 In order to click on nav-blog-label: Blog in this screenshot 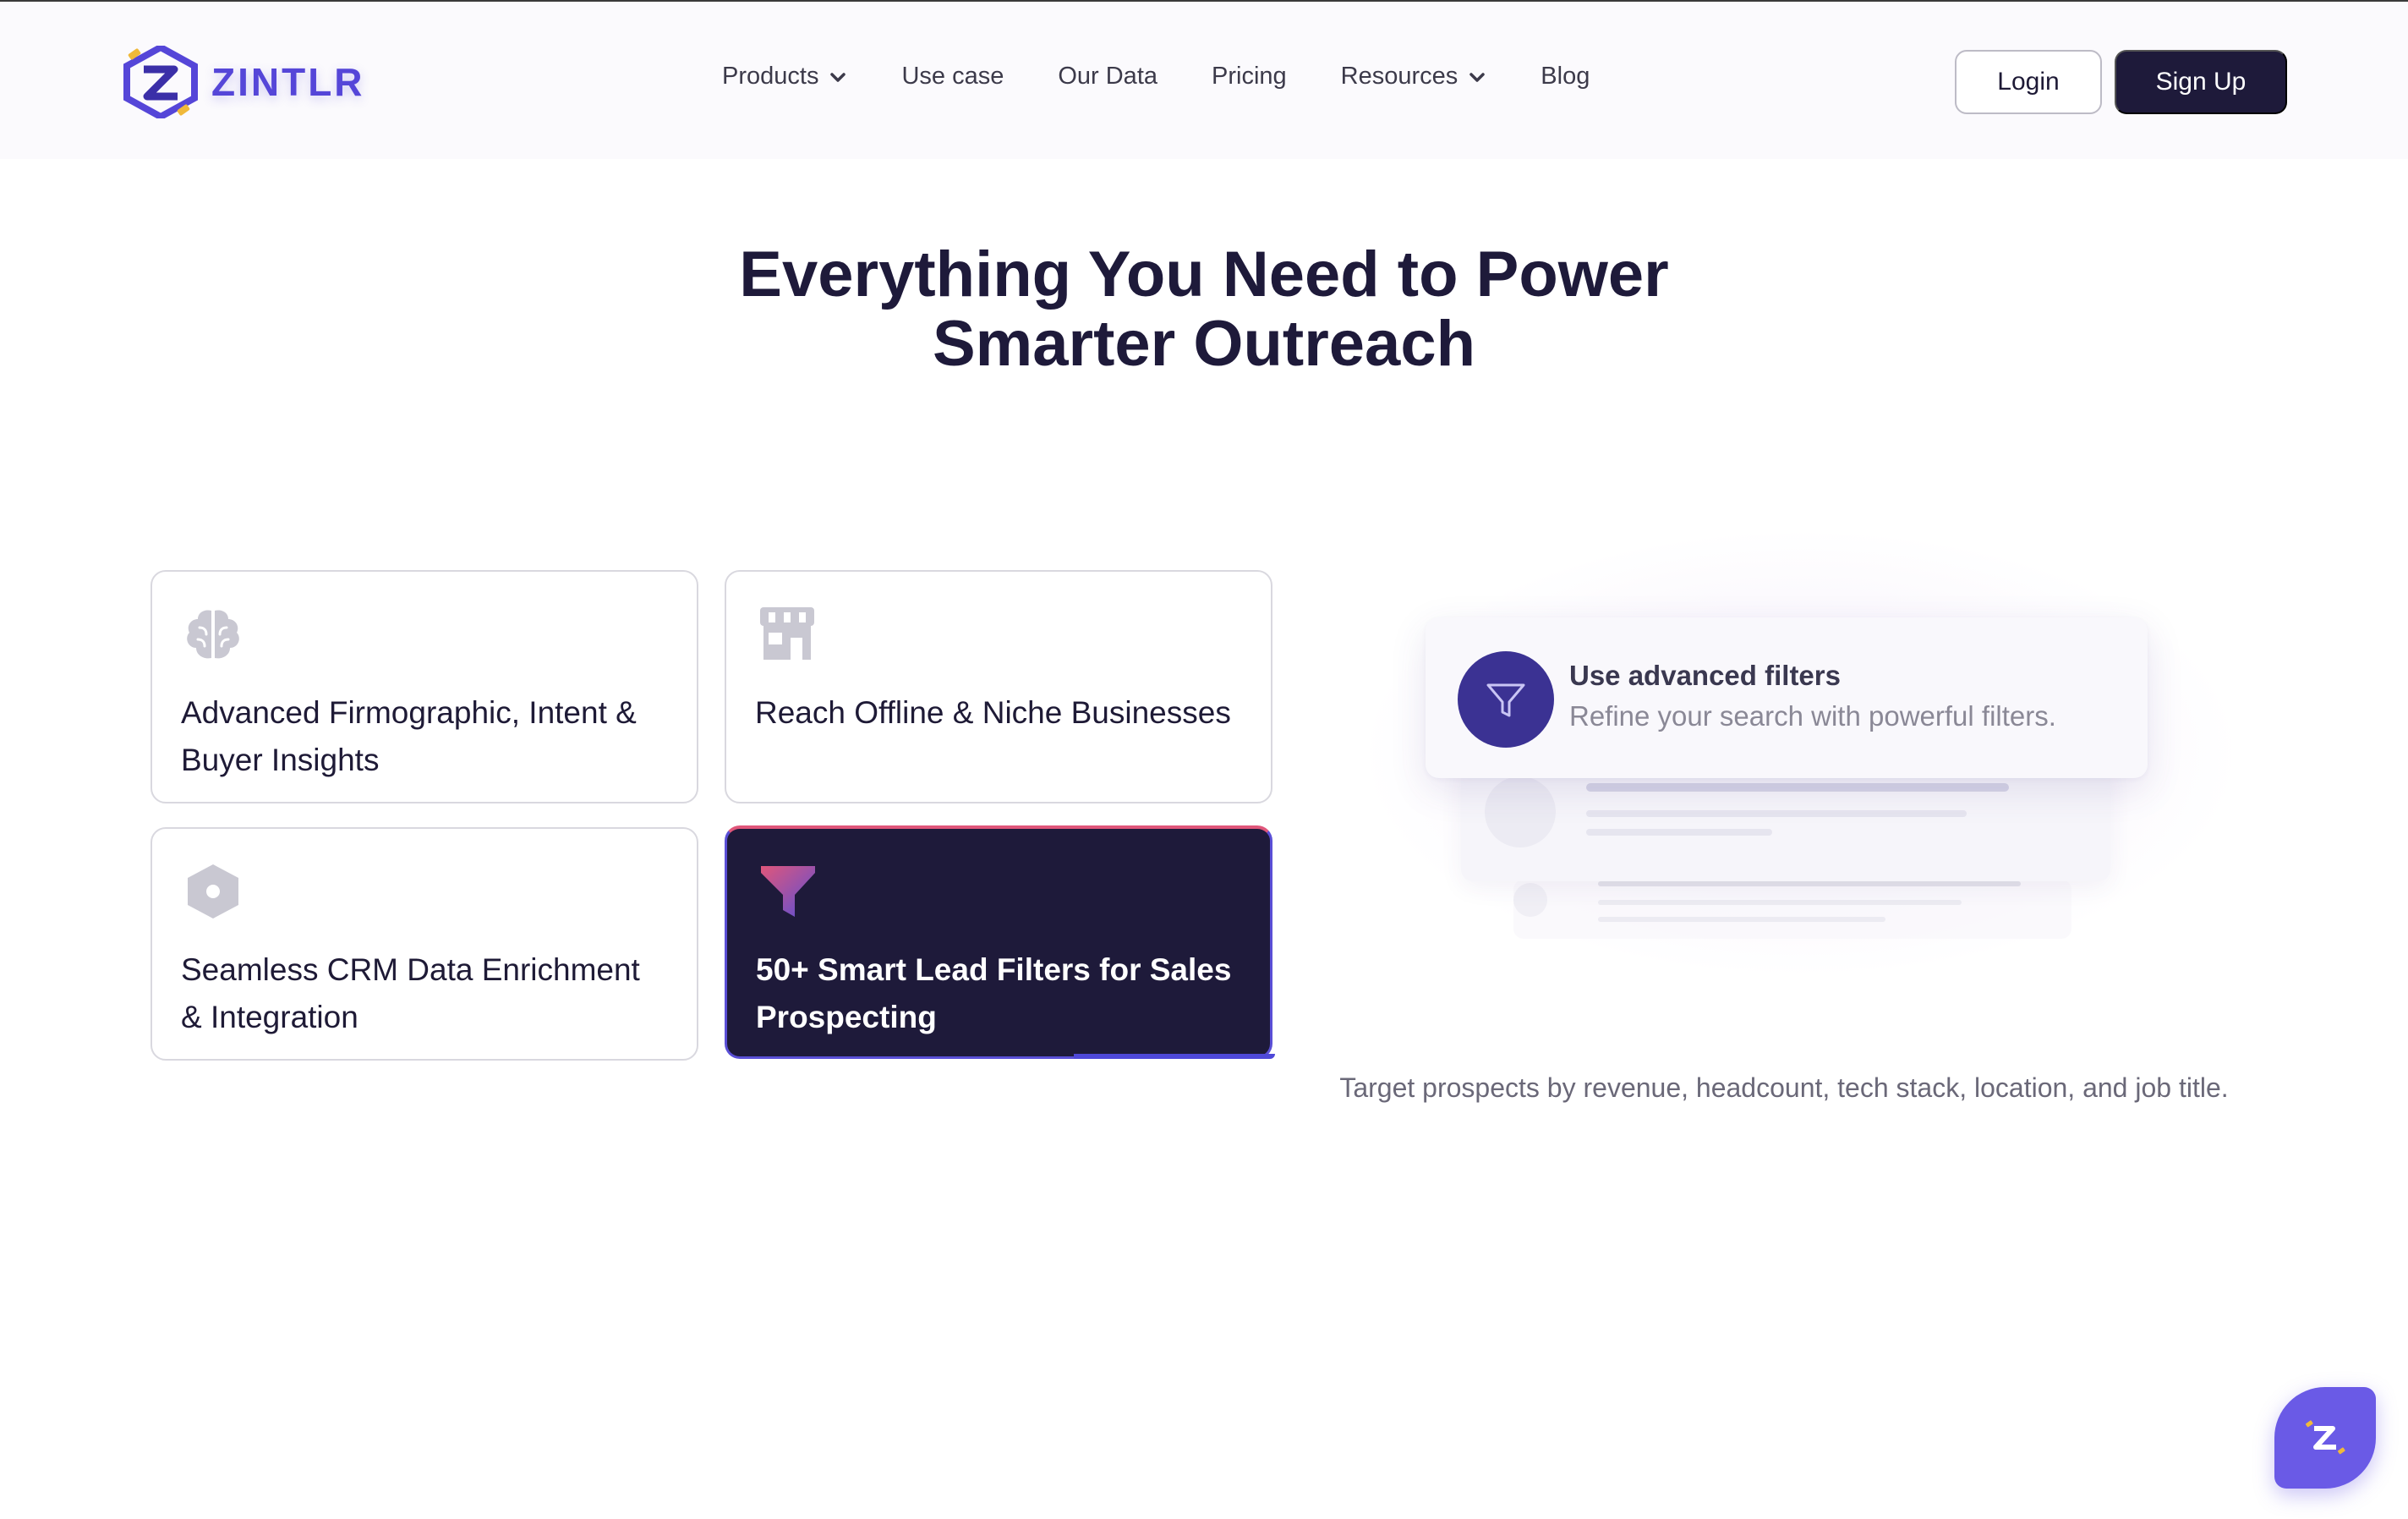, I will do `click(1565, 76)`.